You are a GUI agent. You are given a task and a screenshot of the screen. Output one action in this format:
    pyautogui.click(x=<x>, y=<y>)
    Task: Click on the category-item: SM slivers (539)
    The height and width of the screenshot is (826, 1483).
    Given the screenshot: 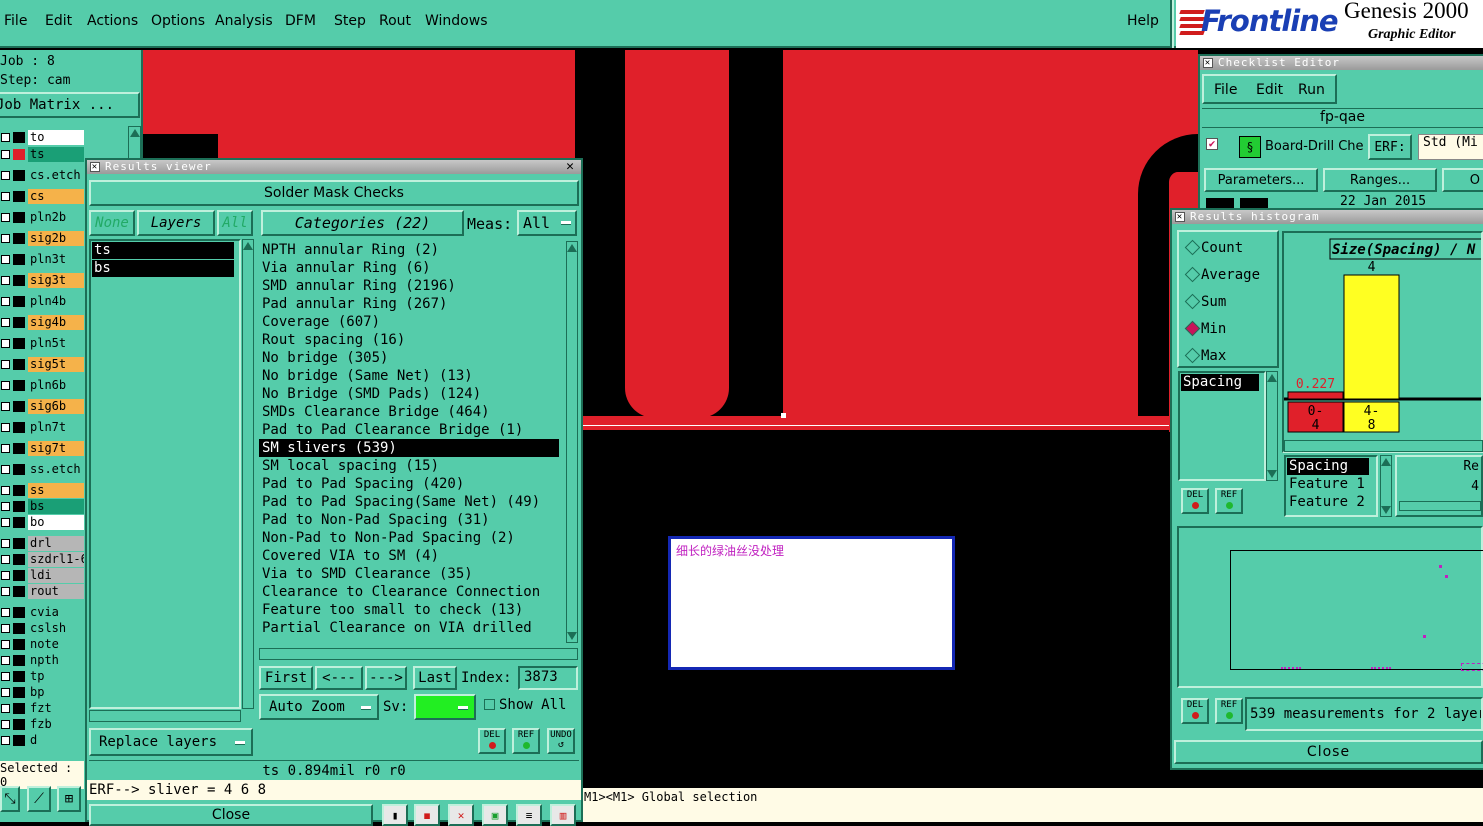 What is the action you would take?
    pyautogui.click(x=409, y=448)
    